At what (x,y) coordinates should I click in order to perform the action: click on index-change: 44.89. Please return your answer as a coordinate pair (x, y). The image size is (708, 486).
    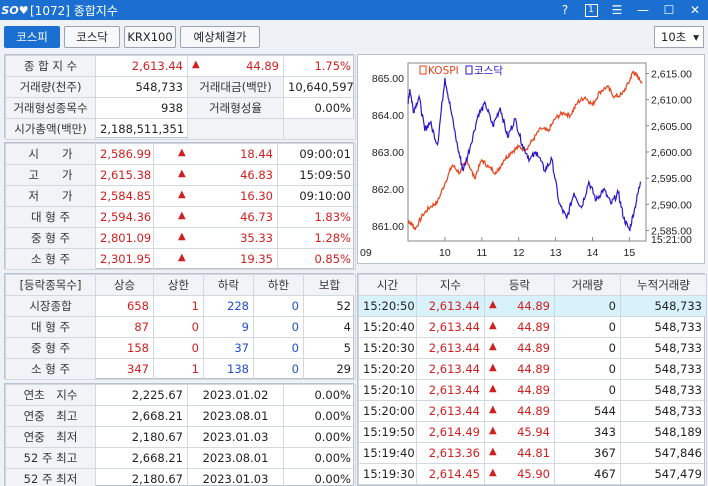
    Looking at the image, I should click on (262, 66).